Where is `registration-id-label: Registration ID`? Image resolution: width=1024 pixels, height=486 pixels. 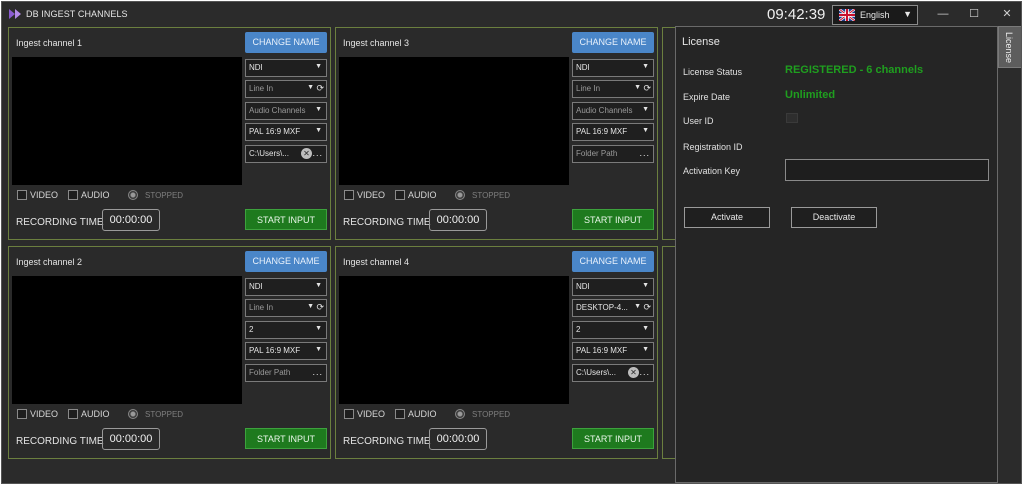
registration-id-label: Registration ID is located at coordinates (713, 147).